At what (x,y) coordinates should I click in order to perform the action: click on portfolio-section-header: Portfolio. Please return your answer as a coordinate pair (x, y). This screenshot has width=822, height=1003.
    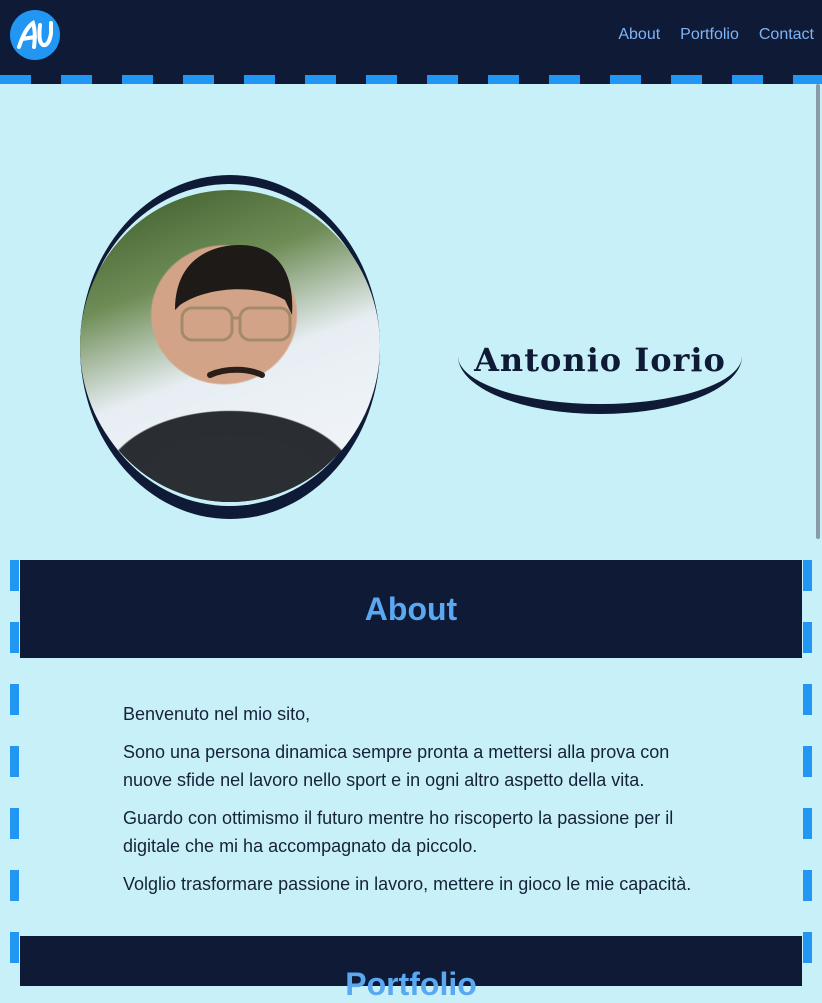
    Looking at the image, I should click on (411, 969).